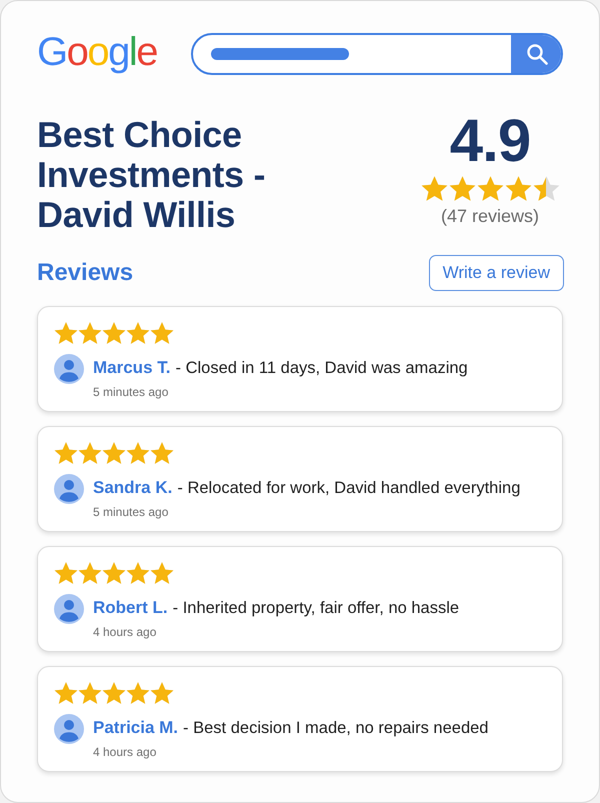 The width and height of the screenshot is (600, 803). I want to click on reviewer-name: Patricia M., so click(135, 728).